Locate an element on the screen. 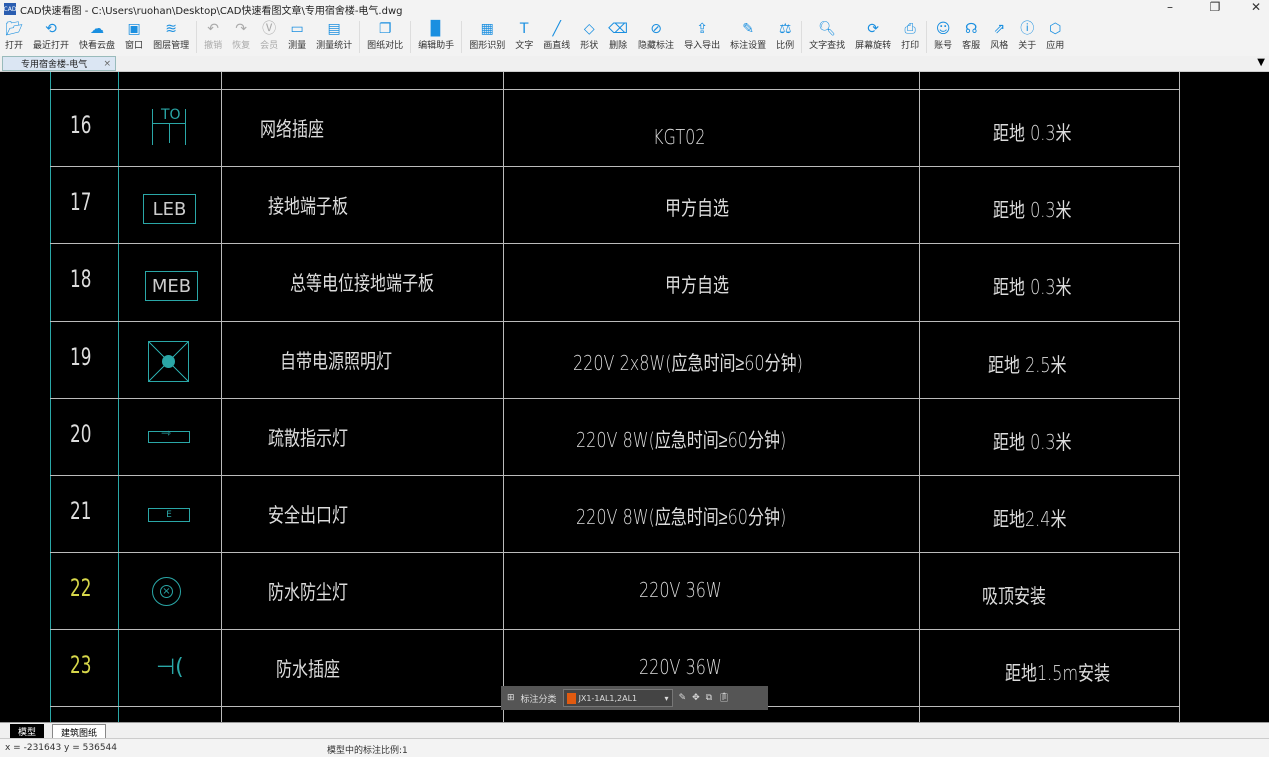  move-icon: ✥ is located at coordinates (696, 698).